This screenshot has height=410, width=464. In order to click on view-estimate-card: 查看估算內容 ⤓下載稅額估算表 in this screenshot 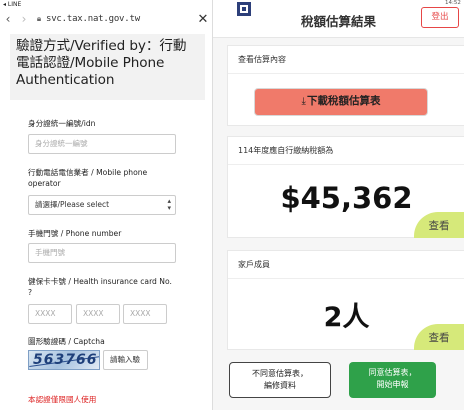, I will do `click(345, 85)`.